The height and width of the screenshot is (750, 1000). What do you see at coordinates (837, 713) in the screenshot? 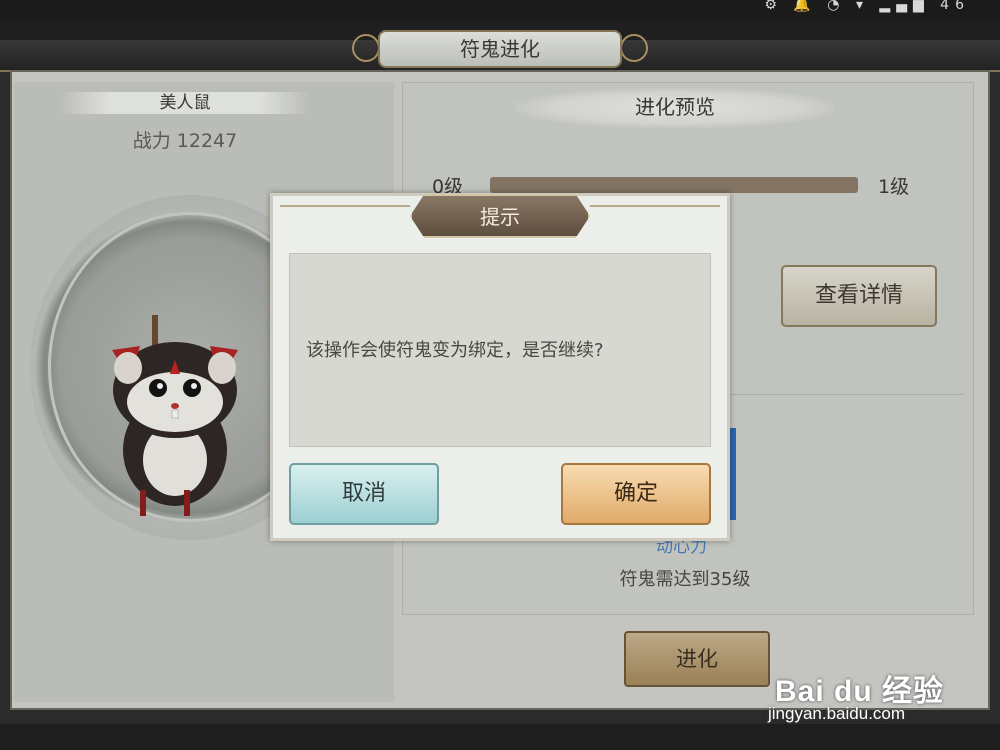
I see `baidu-watermark-url: jingyan.baidu.com` at bounding box center [837, 713].